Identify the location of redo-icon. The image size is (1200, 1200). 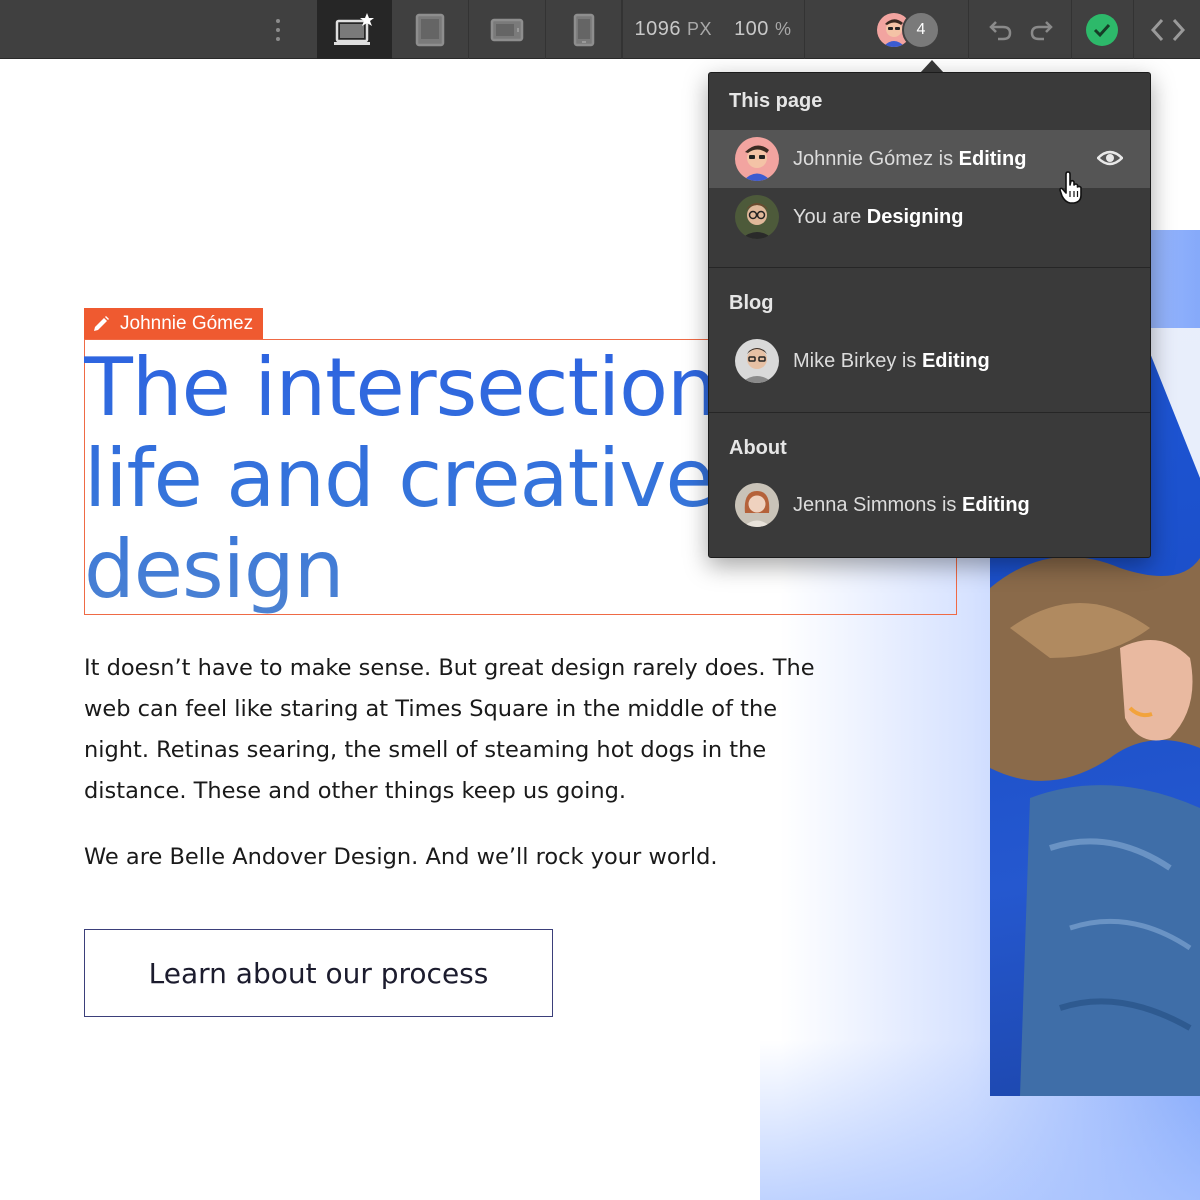
(1041, 30).